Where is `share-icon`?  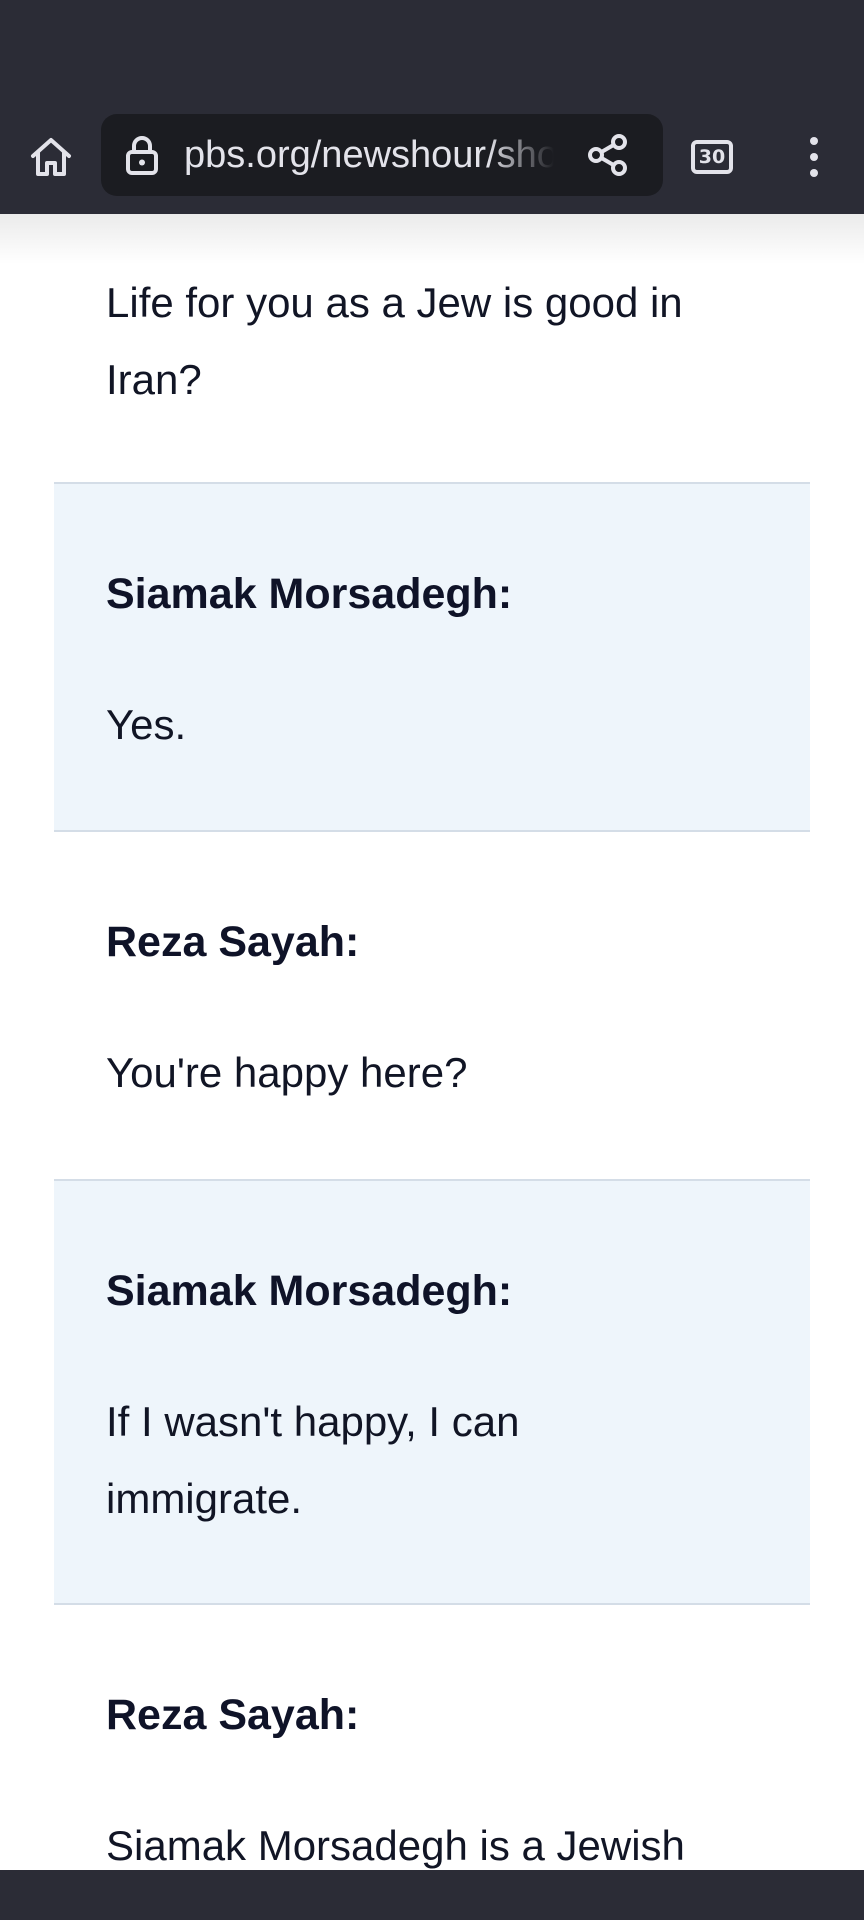
share-icon is located at coordinates (607, 155).